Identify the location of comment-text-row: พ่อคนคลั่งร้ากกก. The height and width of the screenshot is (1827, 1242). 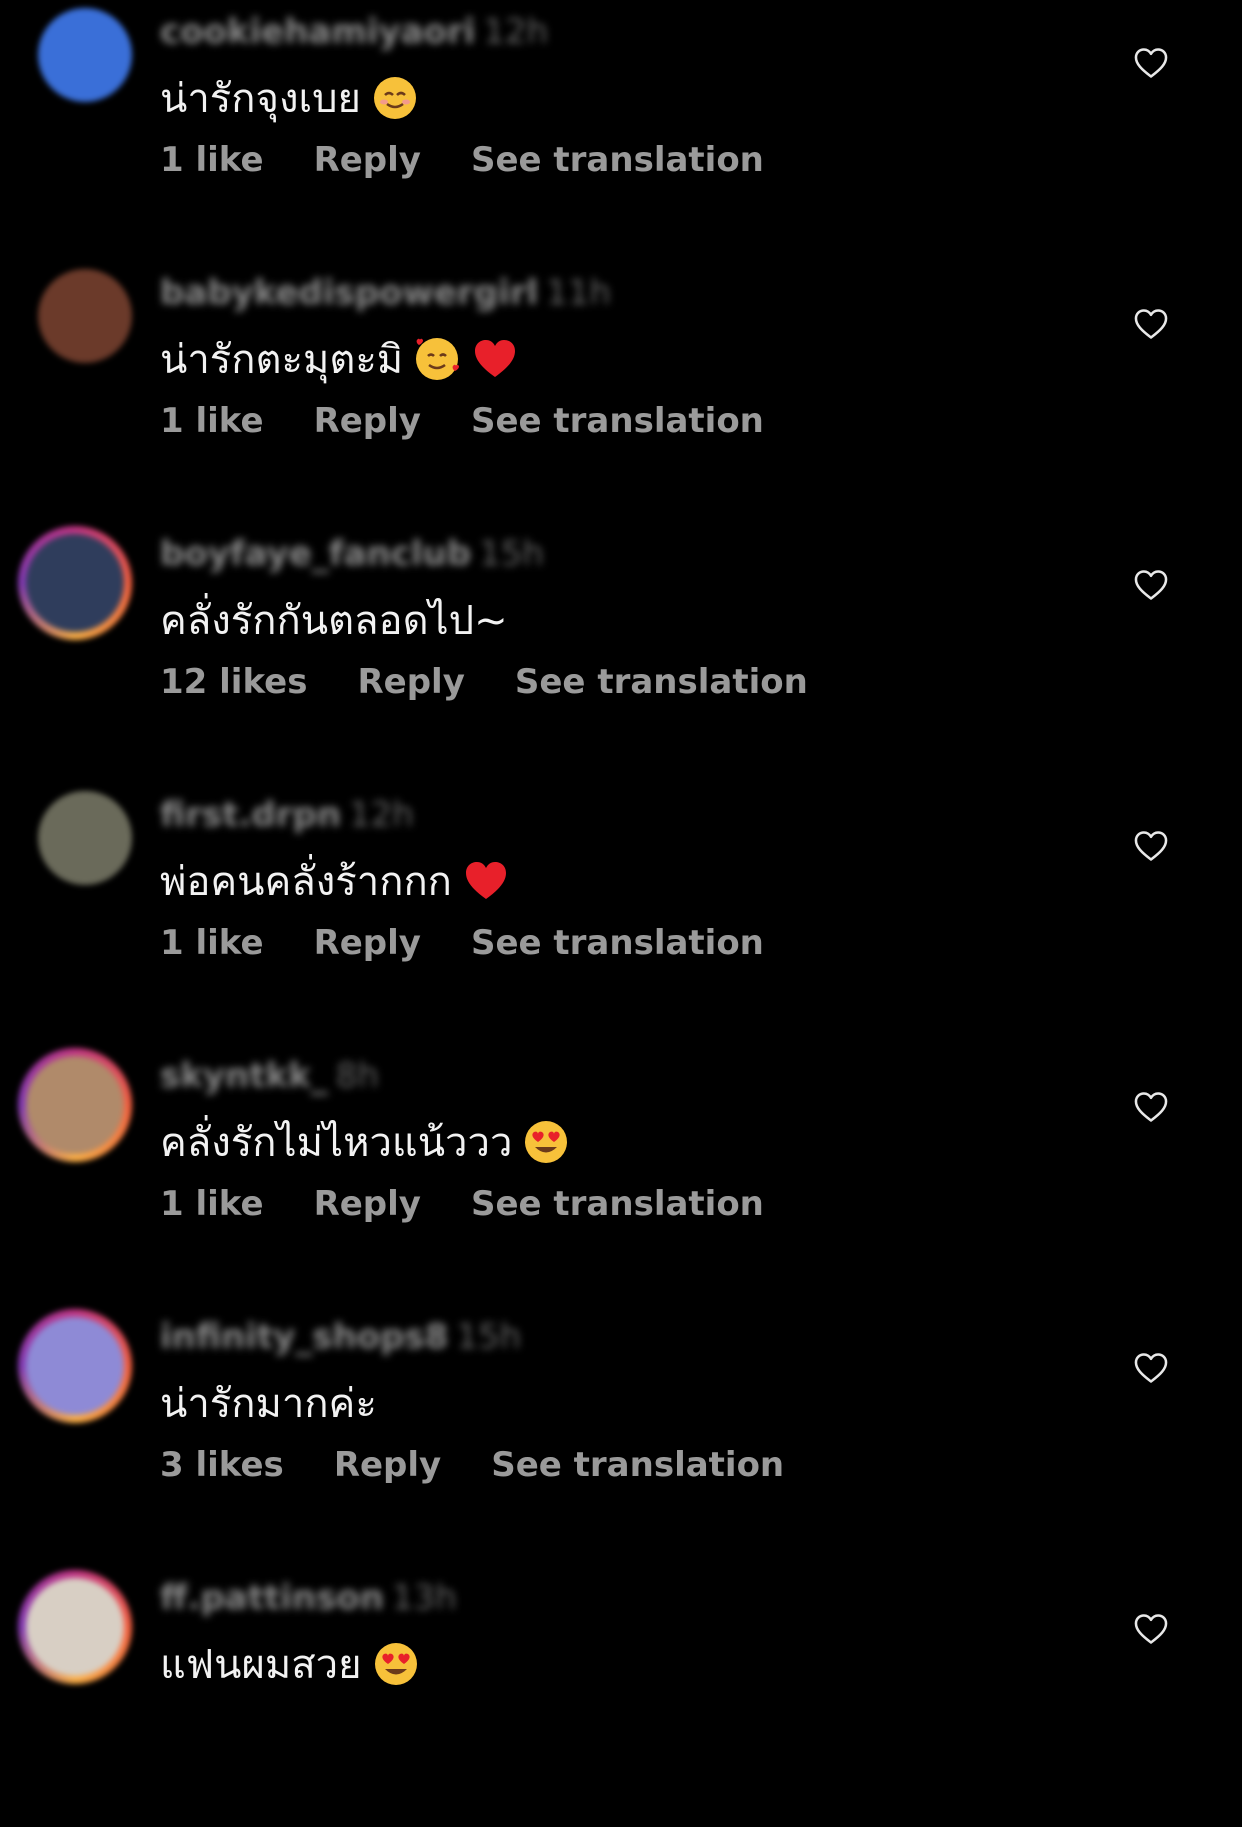
(335, 881).